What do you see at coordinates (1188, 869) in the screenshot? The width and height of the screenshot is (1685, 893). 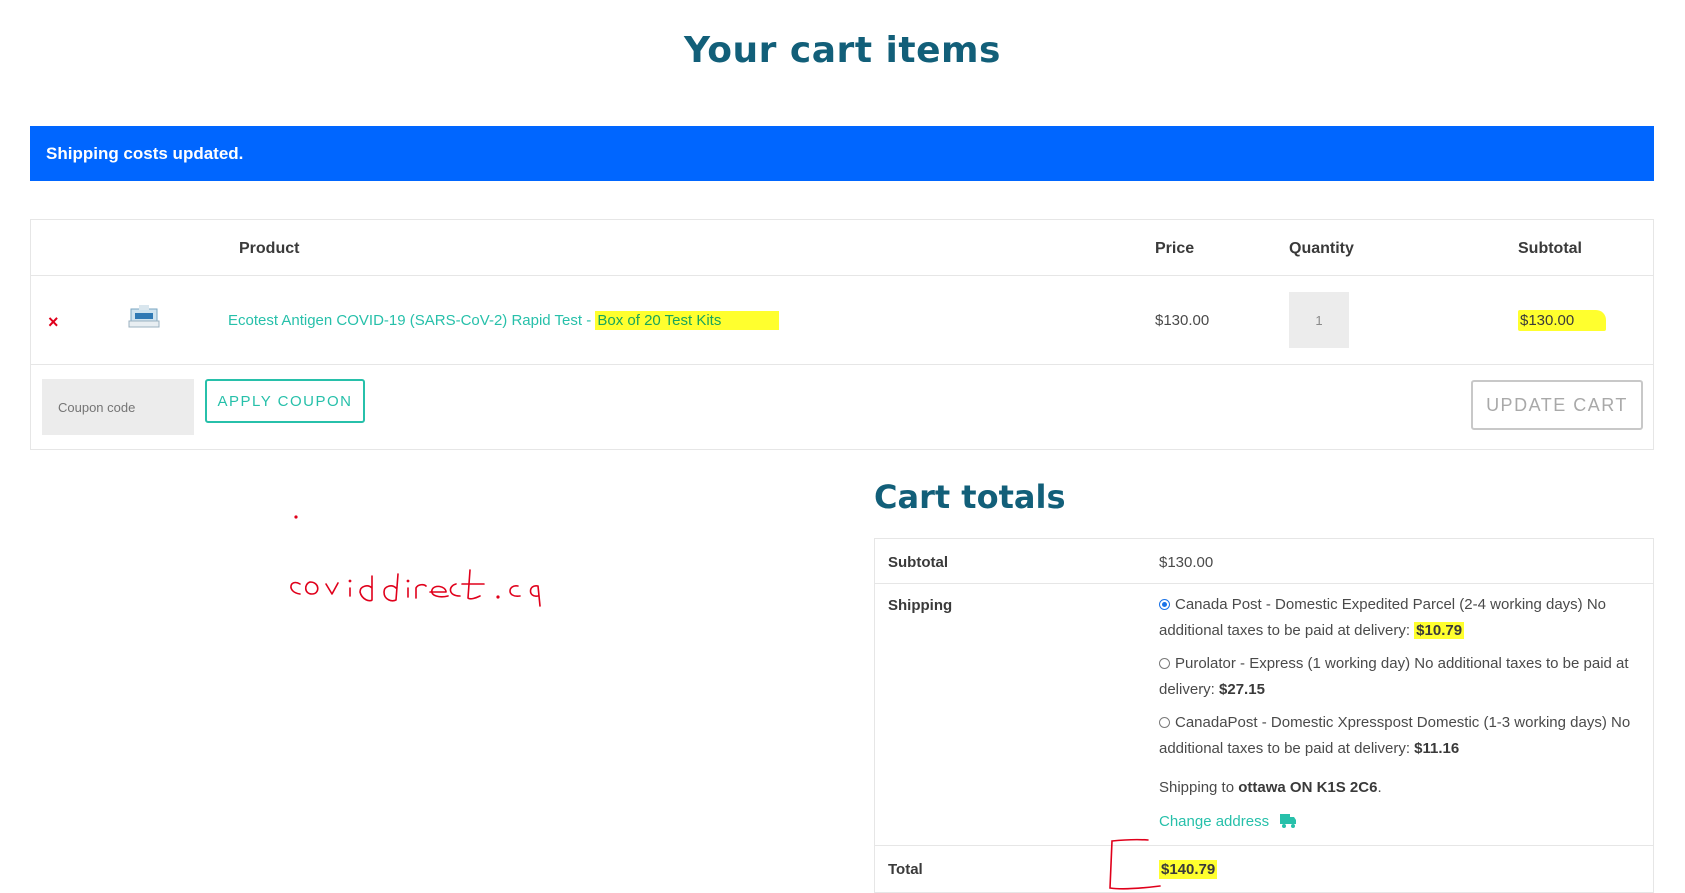 I see `total-value: $140.79` at bounding box center [1188, 869].